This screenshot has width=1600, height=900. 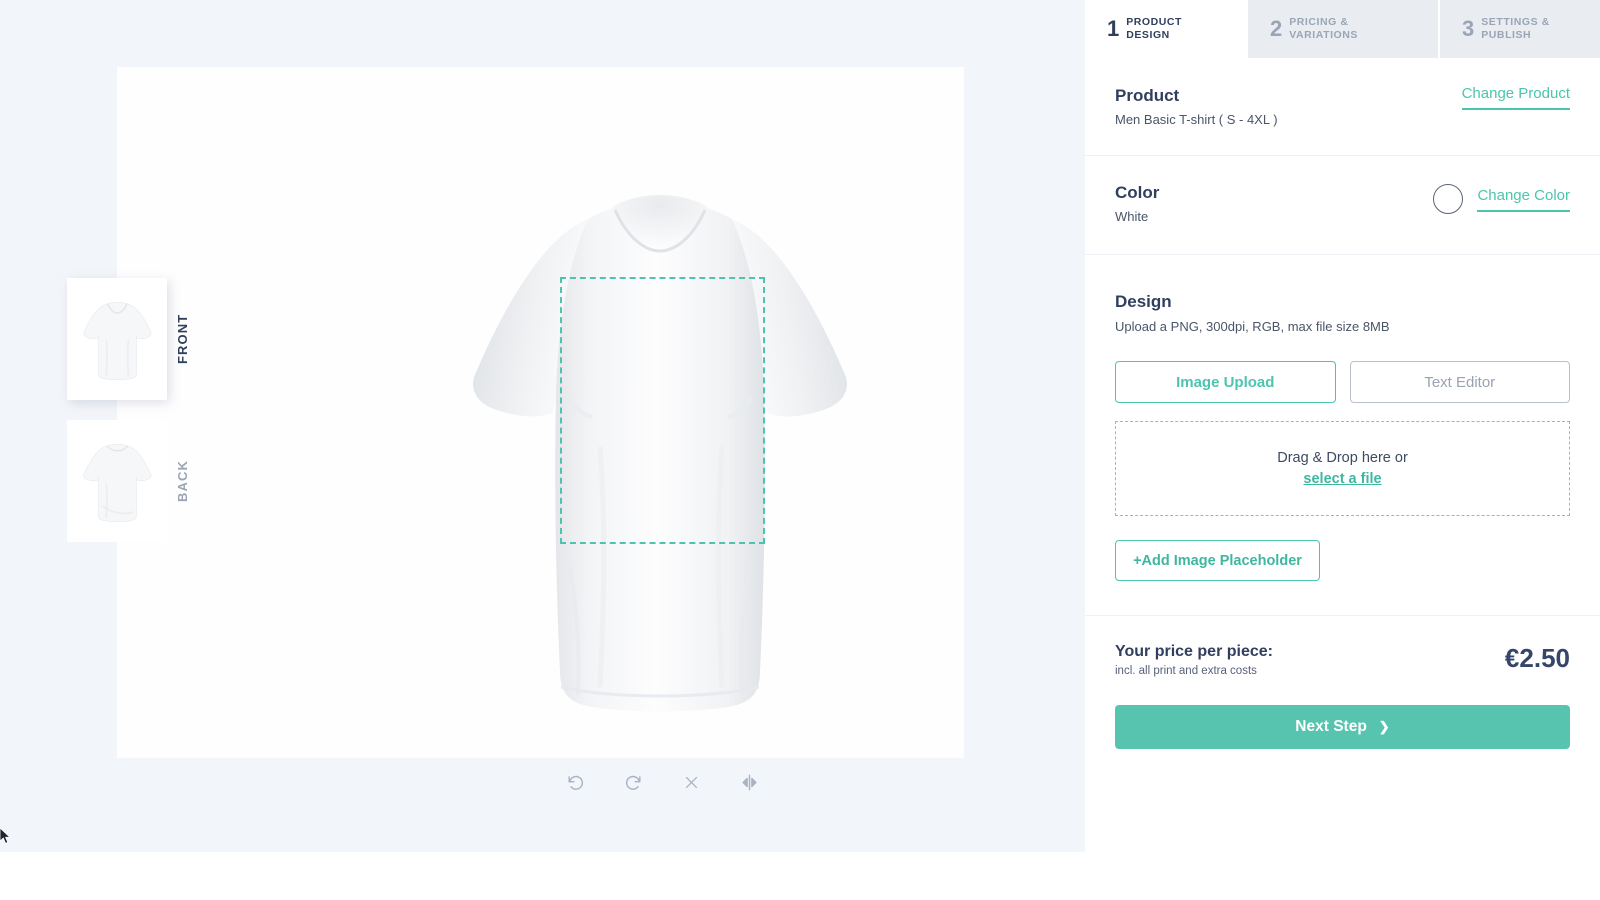 What do you see at coordinates (575, 782) in the screenshot?
I see `undo-icon` at bounding box center [575, 782].